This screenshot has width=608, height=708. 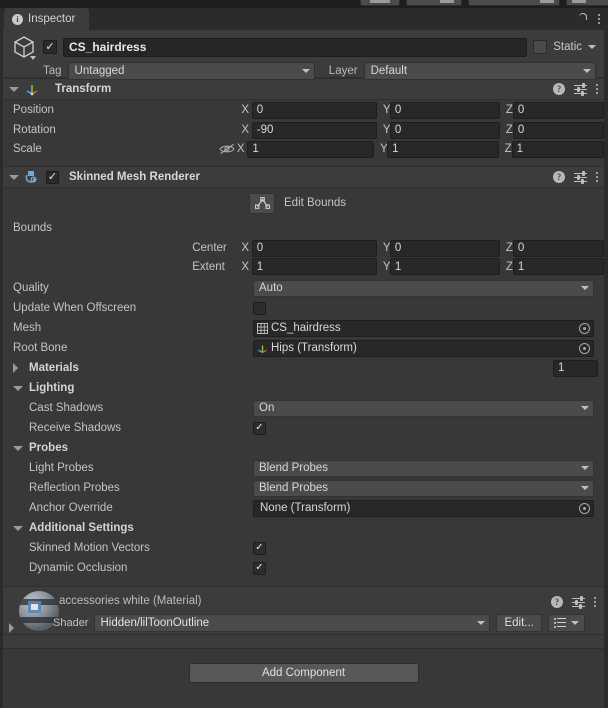 I want to click on update-offscreen-checkbox, so click(x=259, y=308).